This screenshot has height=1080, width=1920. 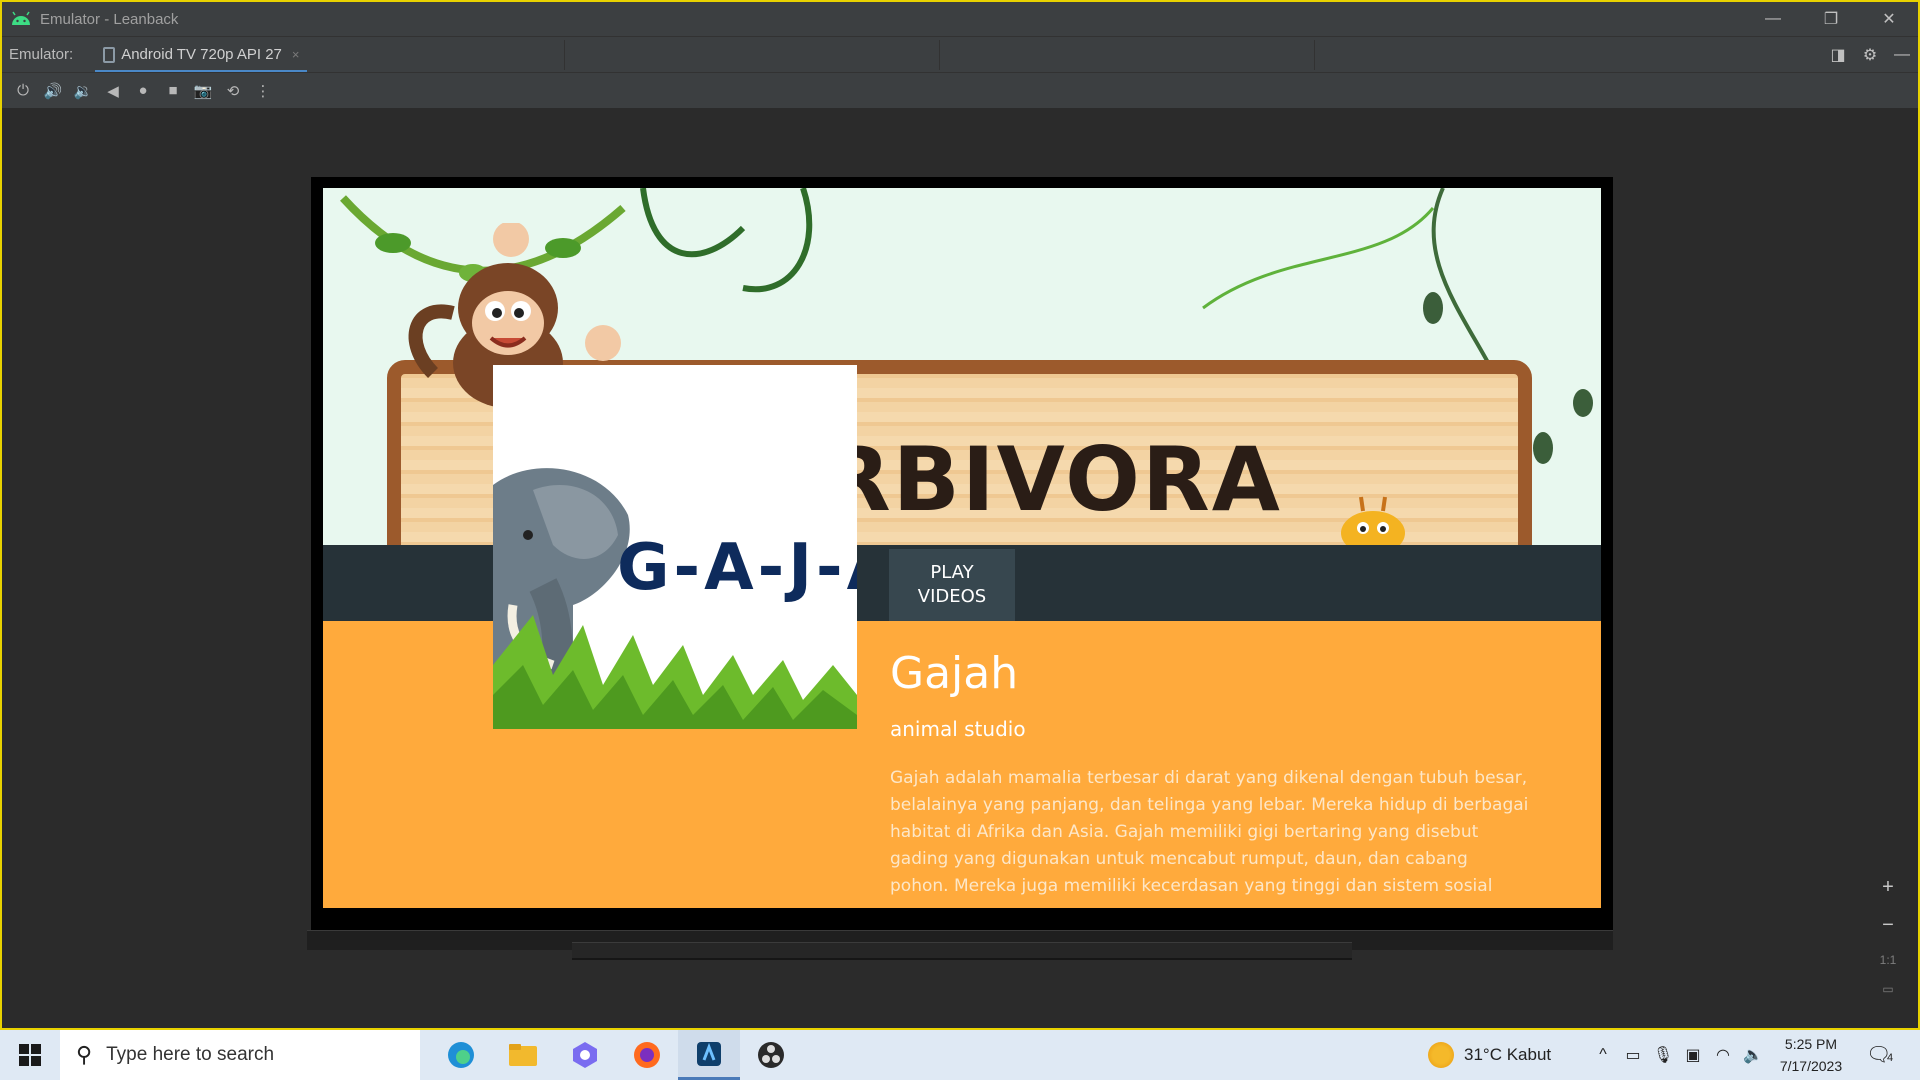 I want to click on search-icon: ⚲, so click(x=84, y=1054).